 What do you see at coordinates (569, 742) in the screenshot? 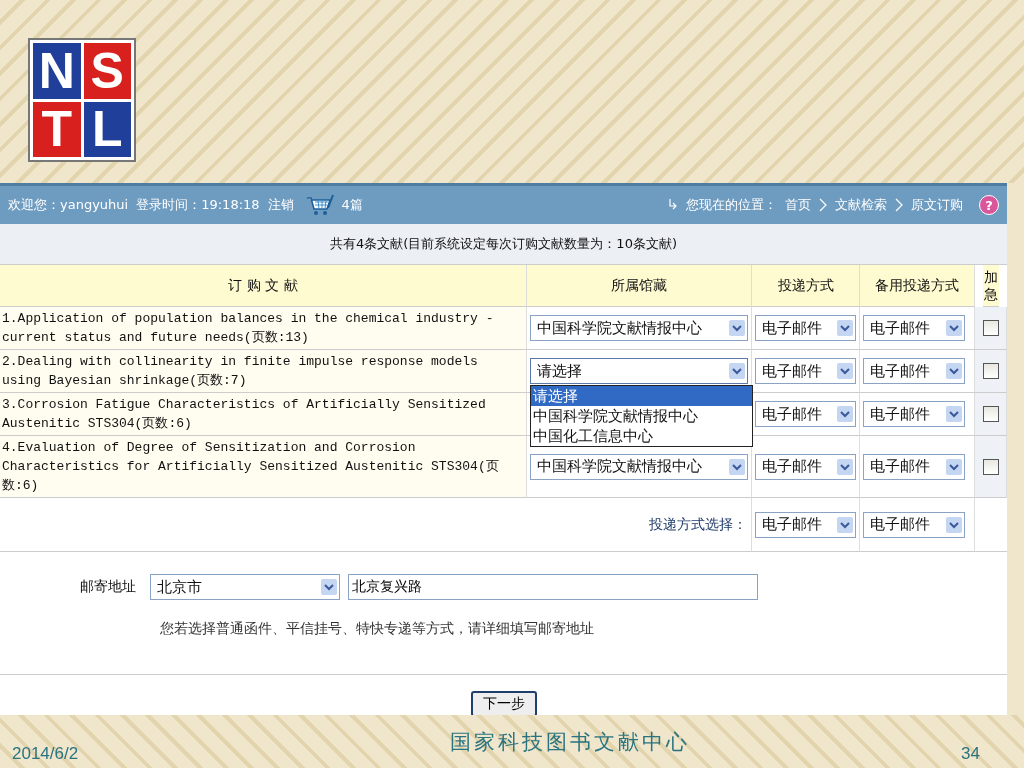
I see `slide-footer-title: 国家科技图书文献中心` at bounding box center [569, 742].